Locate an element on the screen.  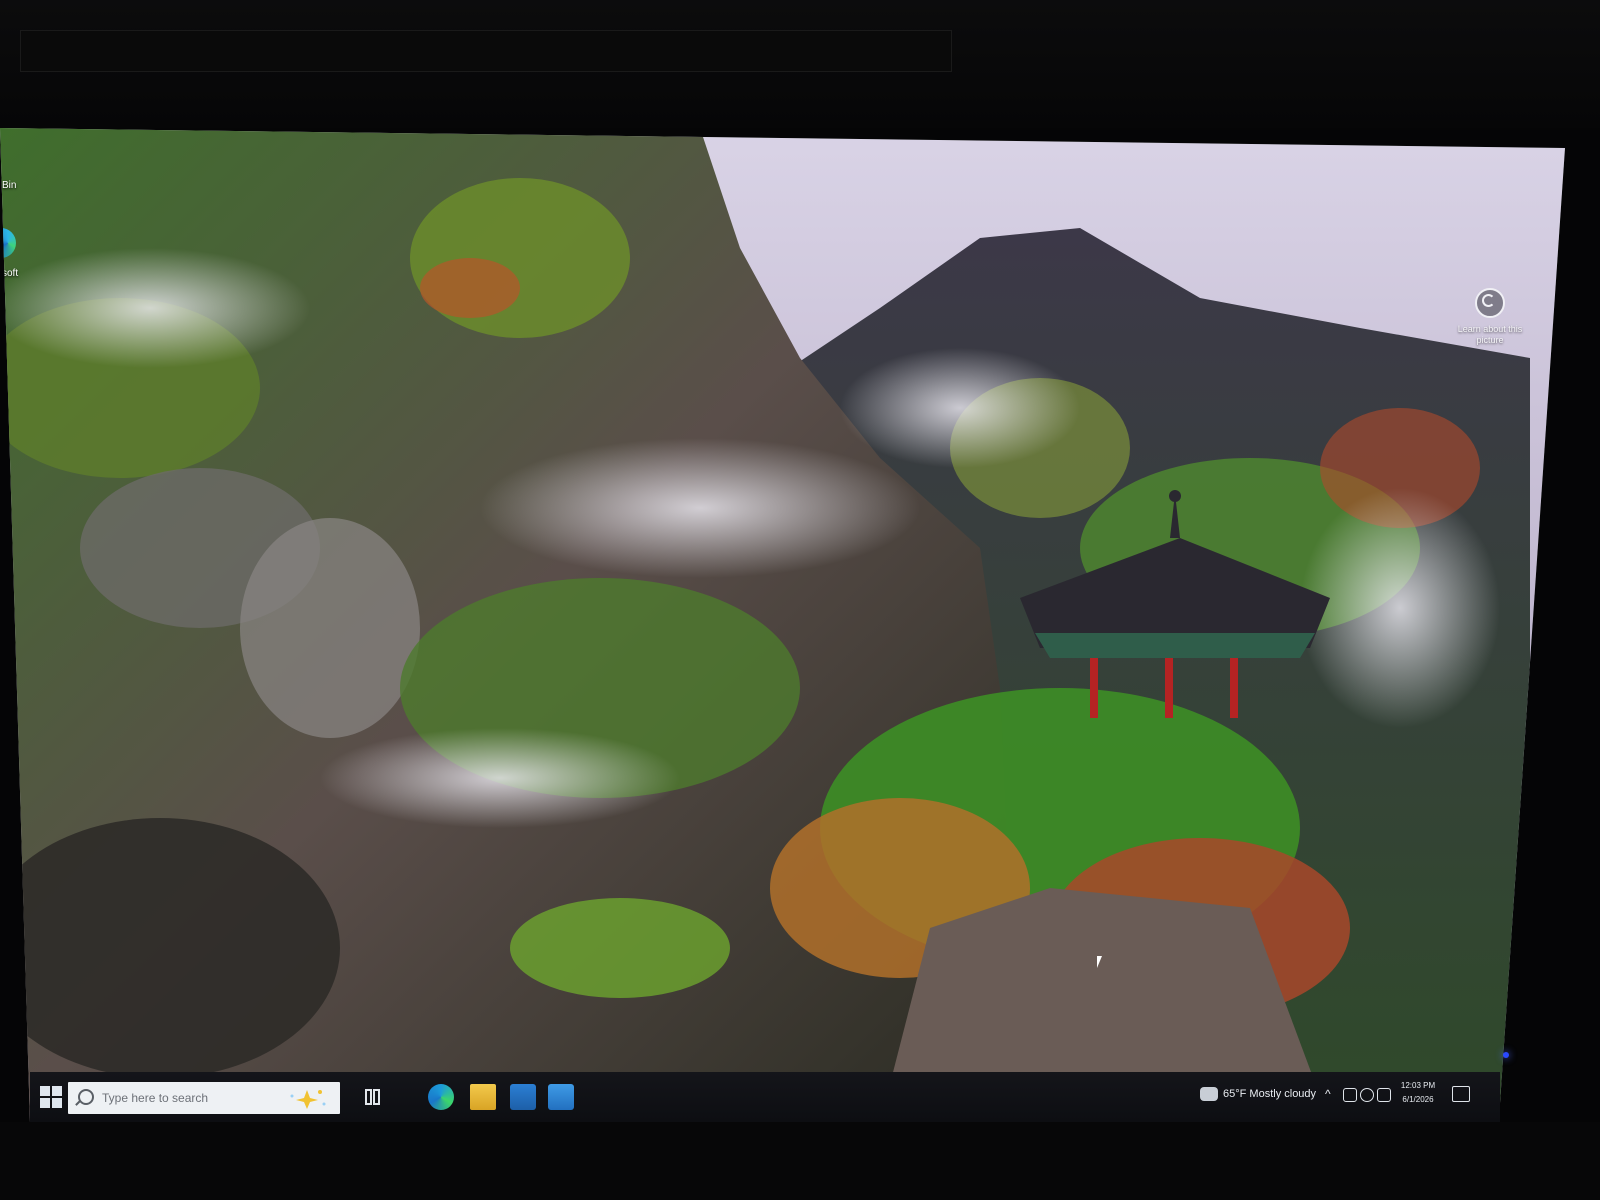
learn-about-picture: Learn about this picture is located at coordinates (1490, 317).